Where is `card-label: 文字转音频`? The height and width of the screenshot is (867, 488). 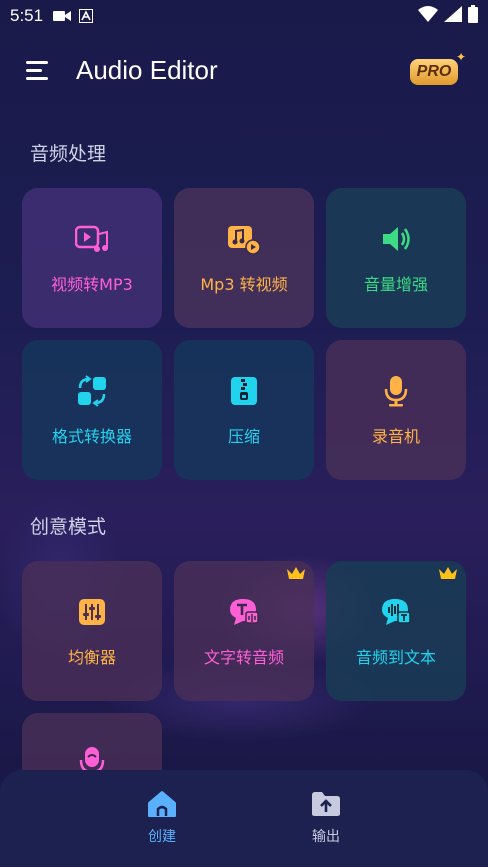 card-label: 文字转音频 is located at coordinates (243, 657).